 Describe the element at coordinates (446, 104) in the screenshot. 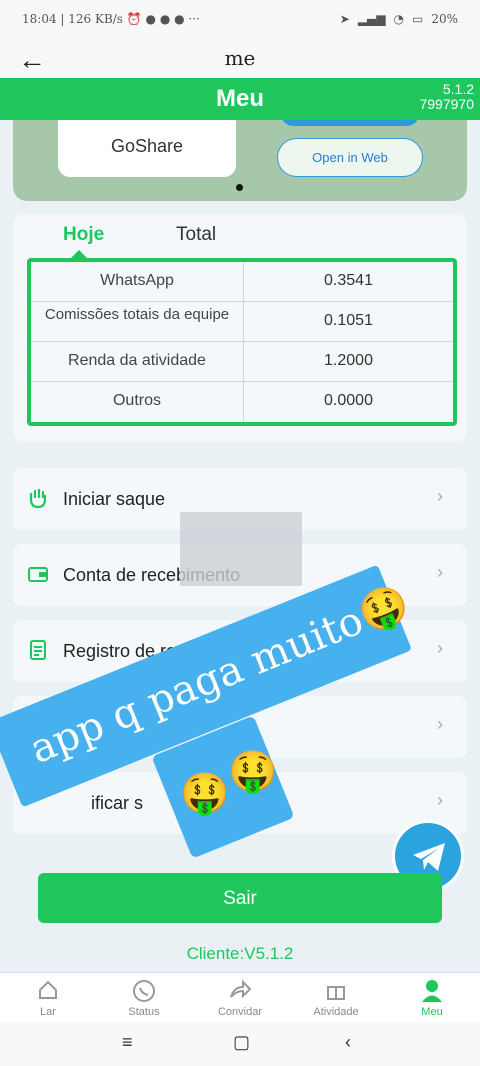

I see `user-id: 7997970` at that location.